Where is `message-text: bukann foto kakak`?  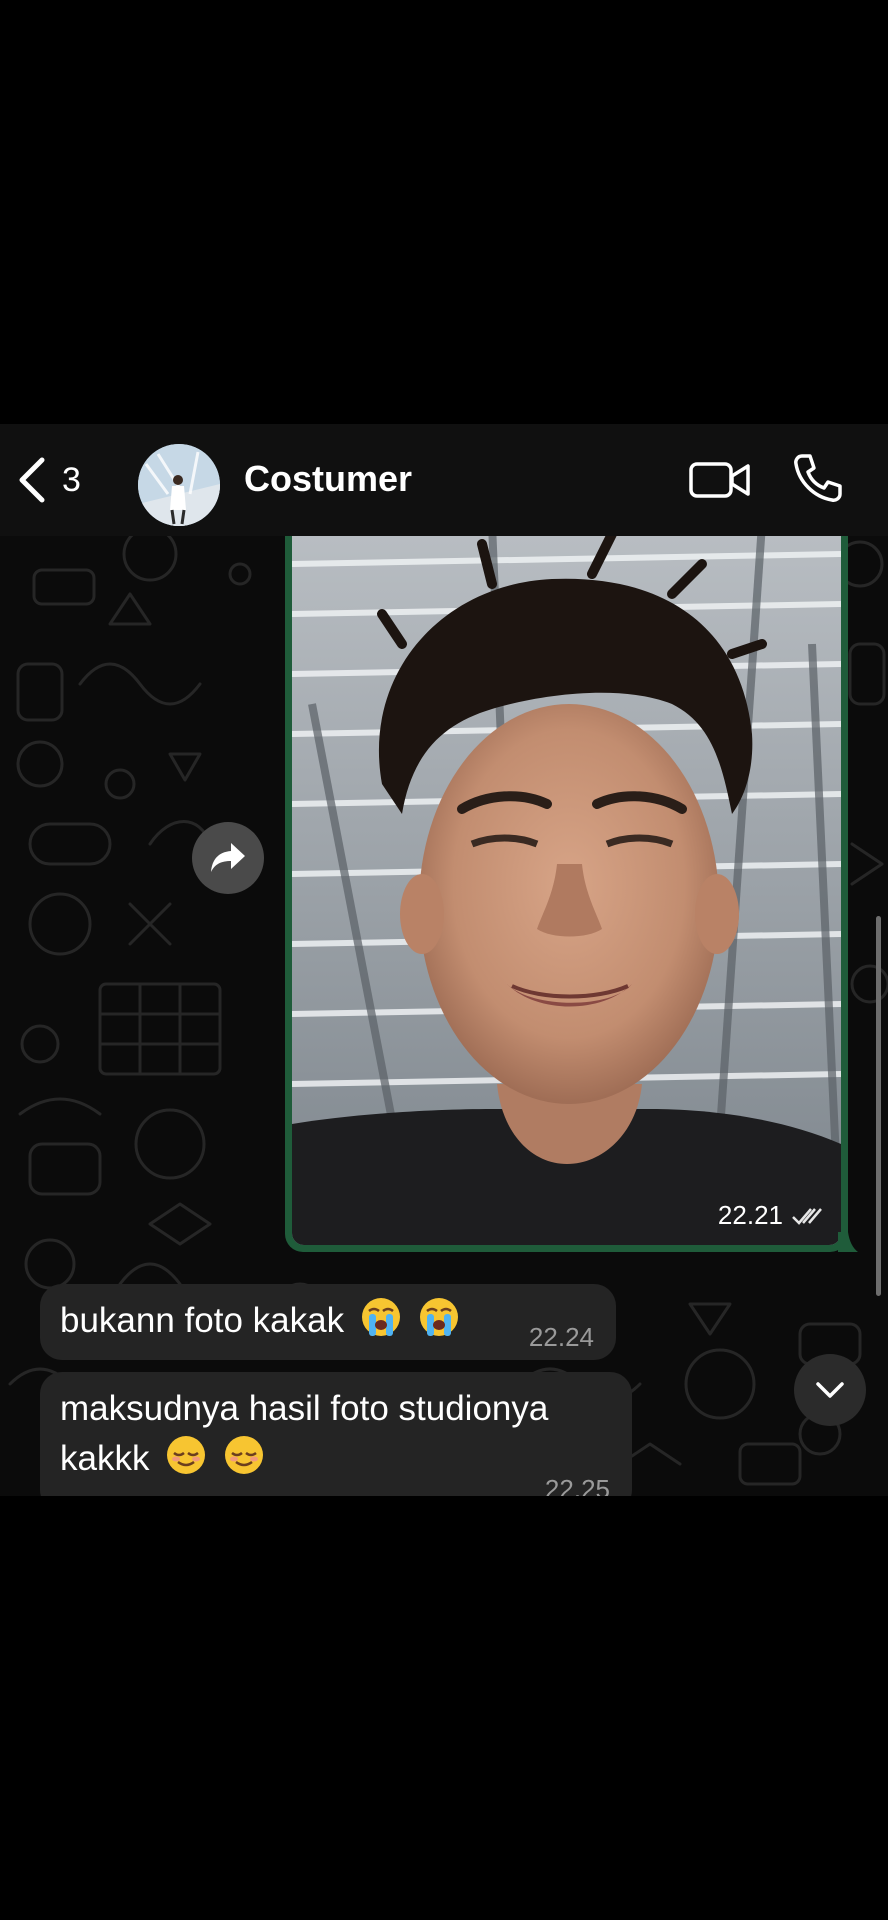
message-text: bukann foto kakak is located at coordinates (202, 1320).